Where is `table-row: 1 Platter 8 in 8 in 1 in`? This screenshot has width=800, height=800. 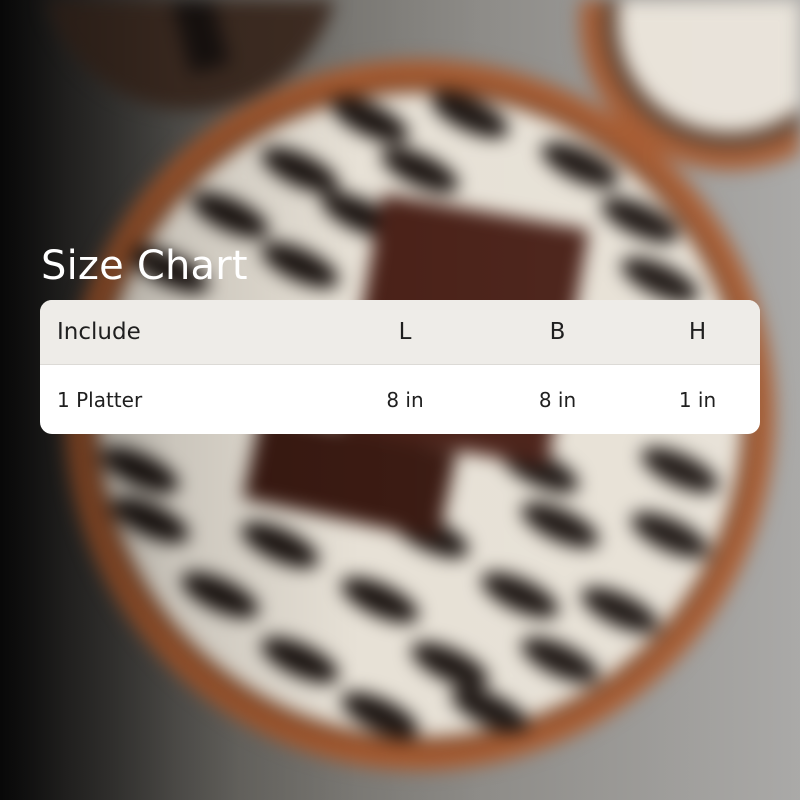 table-row: 1 Platter 8 in 8 in 1 in is located at coordinates (400, 399).